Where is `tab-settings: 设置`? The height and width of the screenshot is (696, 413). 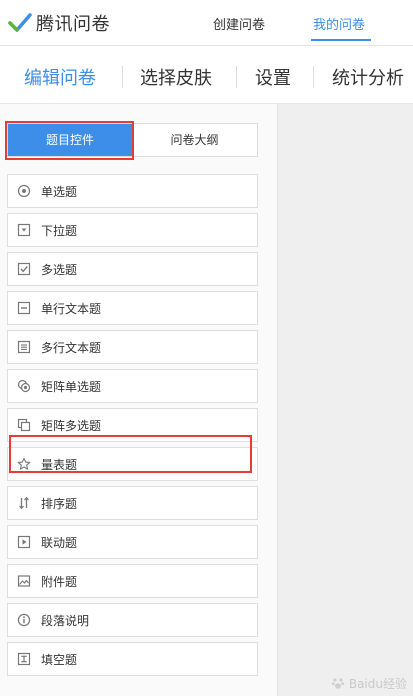 tab-settings: 设置 is located at coordinates (273, 77).